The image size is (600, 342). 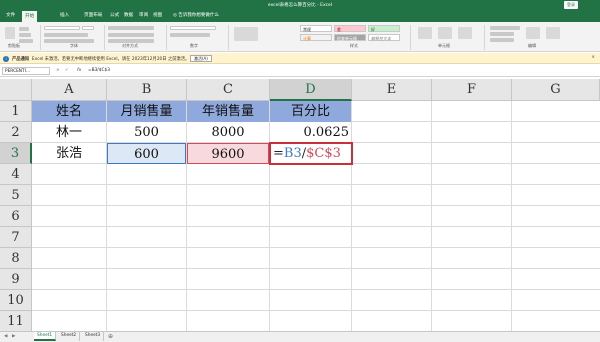 What do you see at coordinates (146, 153) in the screenshot?
I see `cell-b3: 600` at bounding box center [146, 153].